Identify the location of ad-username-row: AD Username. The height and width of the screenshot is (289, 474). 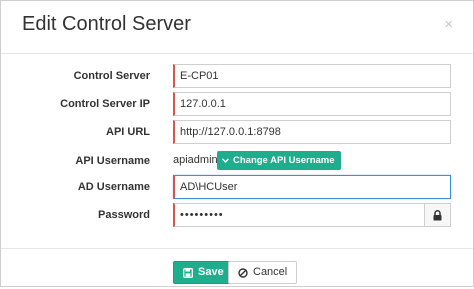
(237, 188).